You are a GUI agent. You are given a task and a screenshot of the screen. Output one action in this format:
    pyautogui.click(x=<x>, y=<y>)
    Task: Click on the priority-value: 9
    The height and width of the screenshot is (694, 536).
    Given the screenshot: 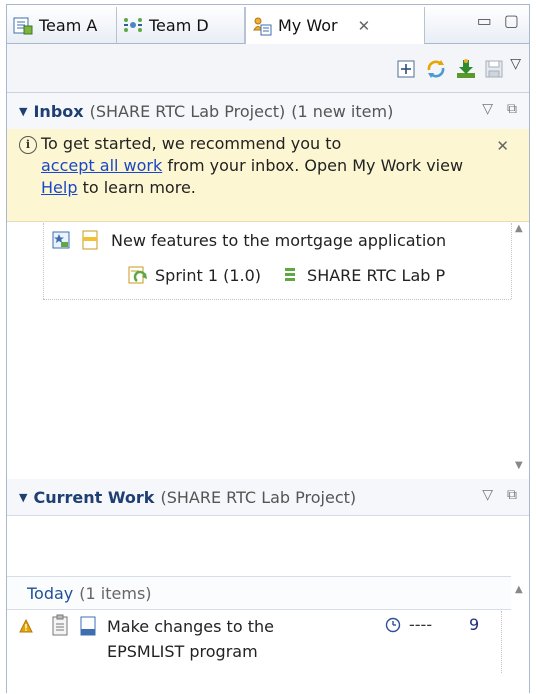 What is the action you would take?
    pyautogui.click(x=474, y=624)
    